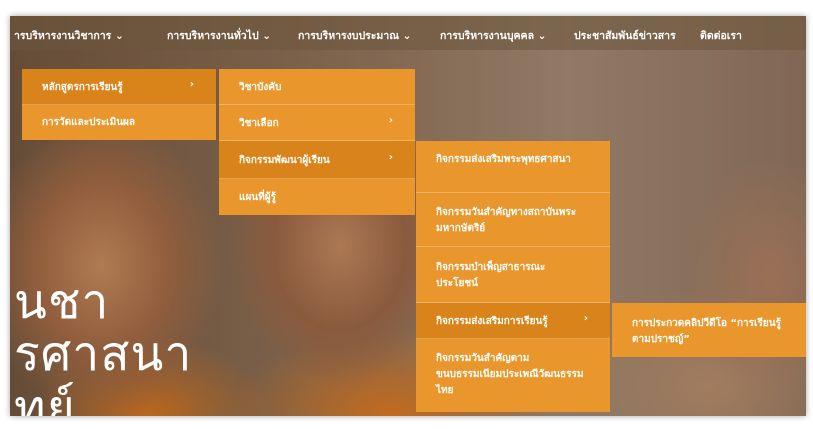 The height and width of the screenshot is (429, 813). Describe the element at coordinates (721, 35) in the screenshot. I see `nav-contact: ติดต่อเรา` at that location.